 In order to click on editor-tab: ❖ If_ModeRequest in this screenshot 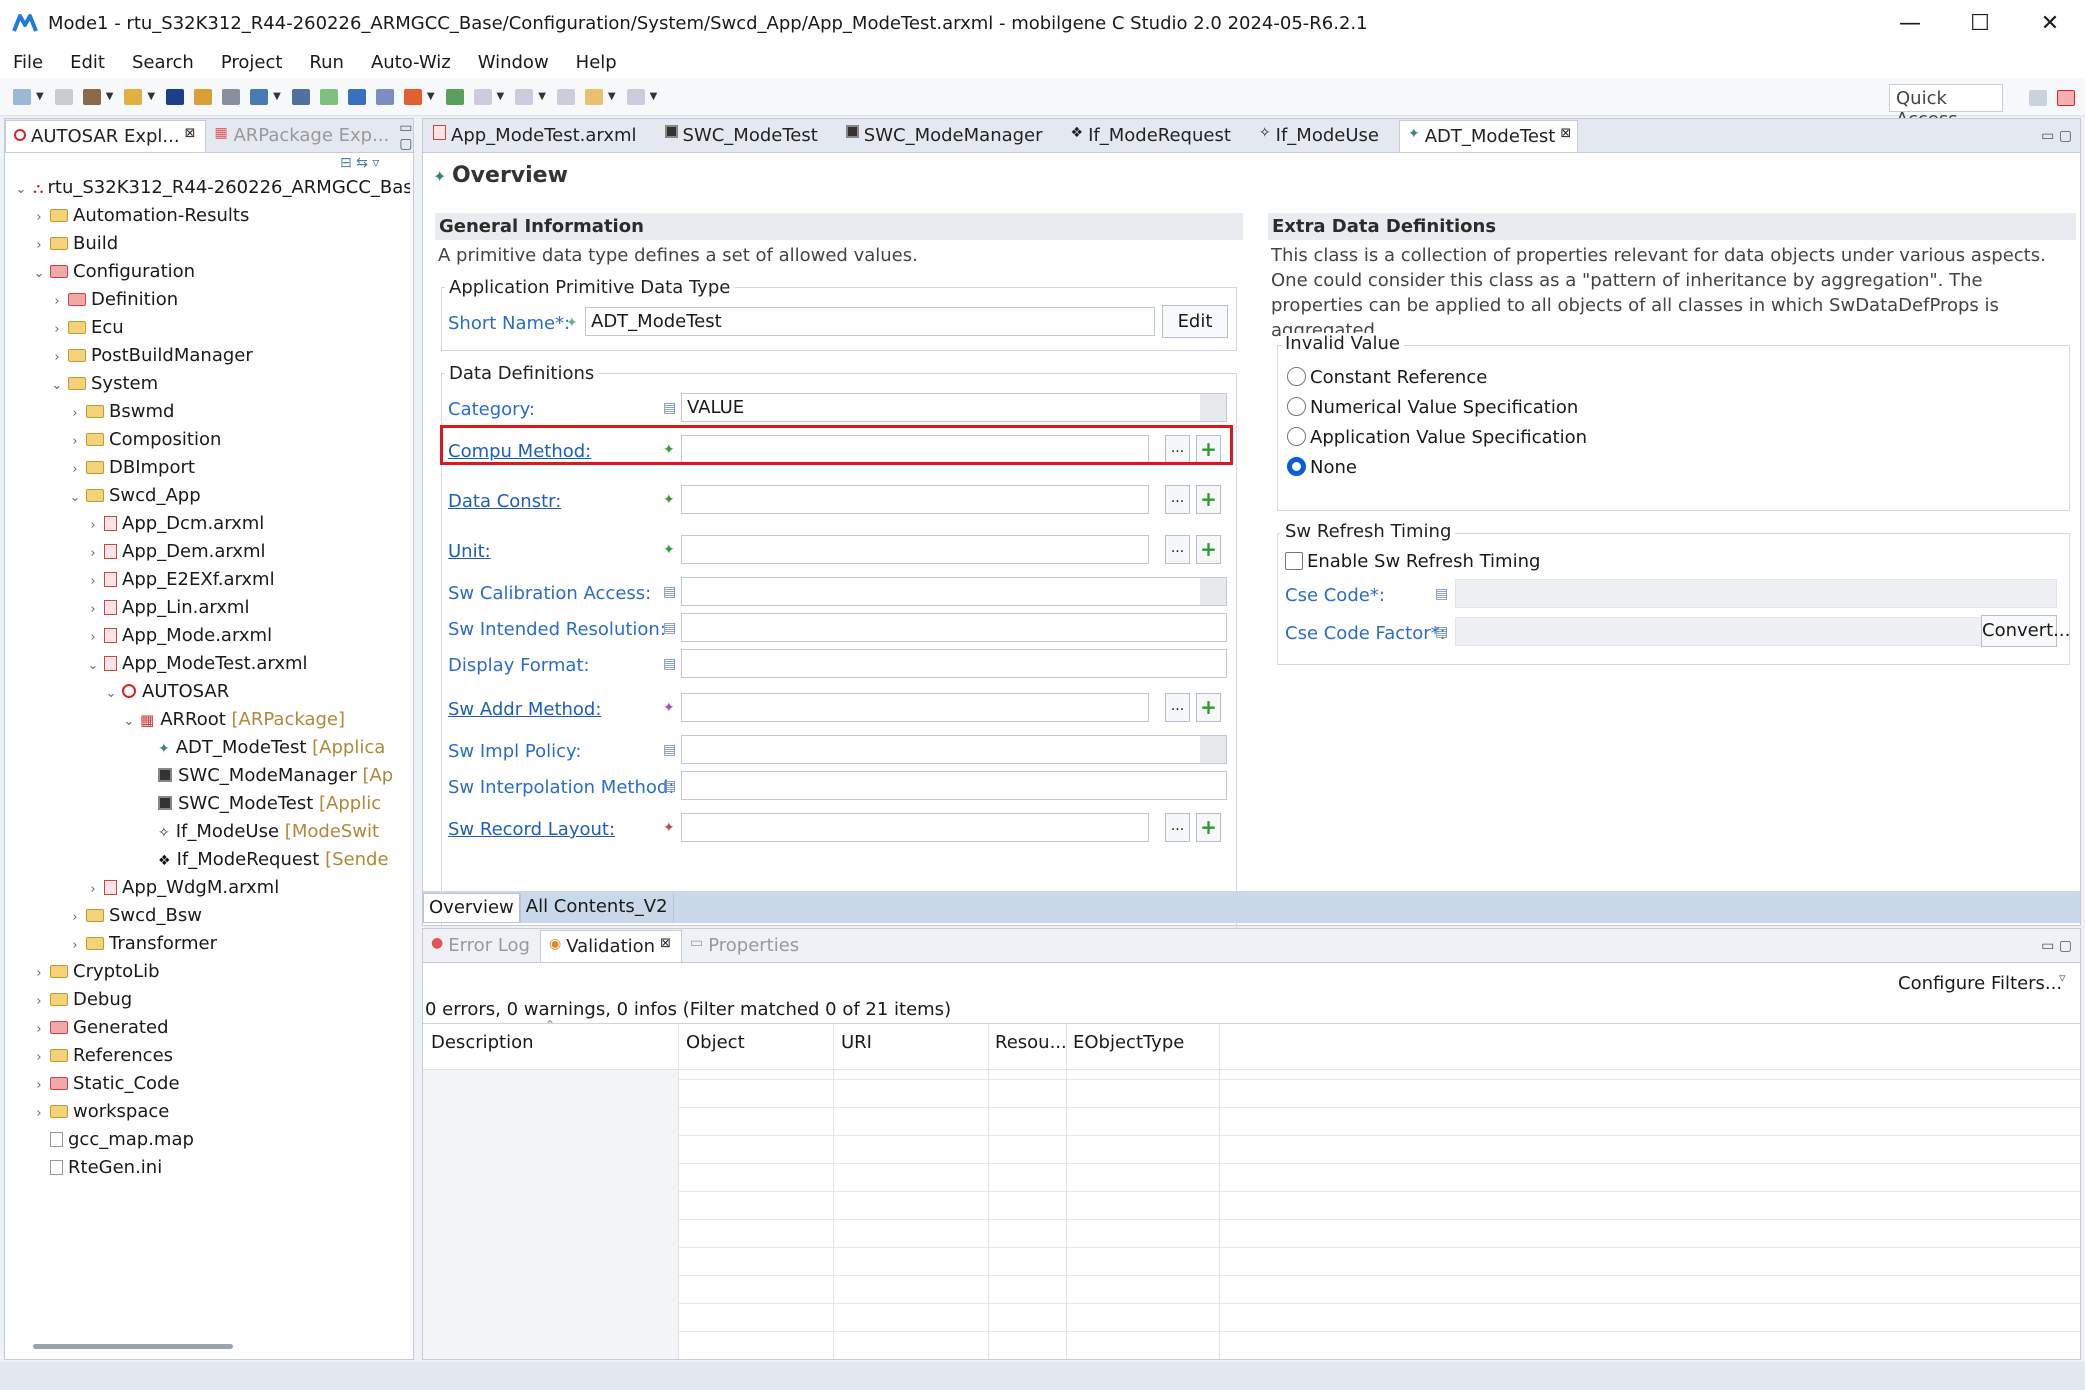, I will do `click(1157, 136)`.